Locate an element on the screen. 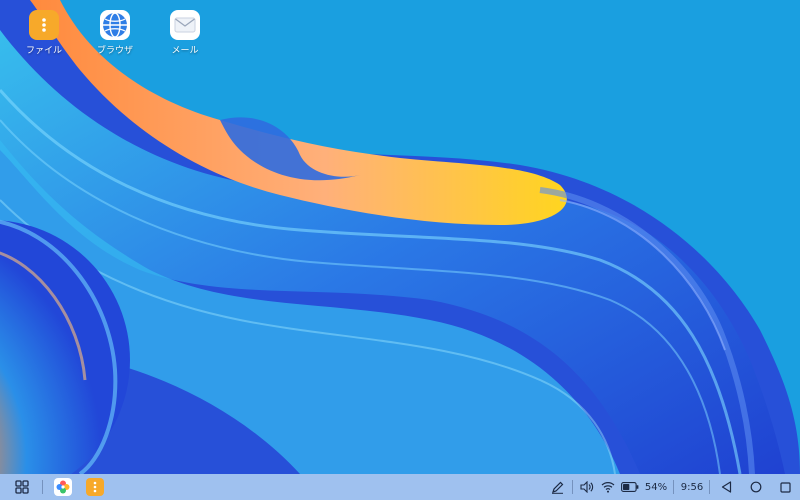 The image size is (800, 500). gallery-icon is located at coordinates (63, 487).